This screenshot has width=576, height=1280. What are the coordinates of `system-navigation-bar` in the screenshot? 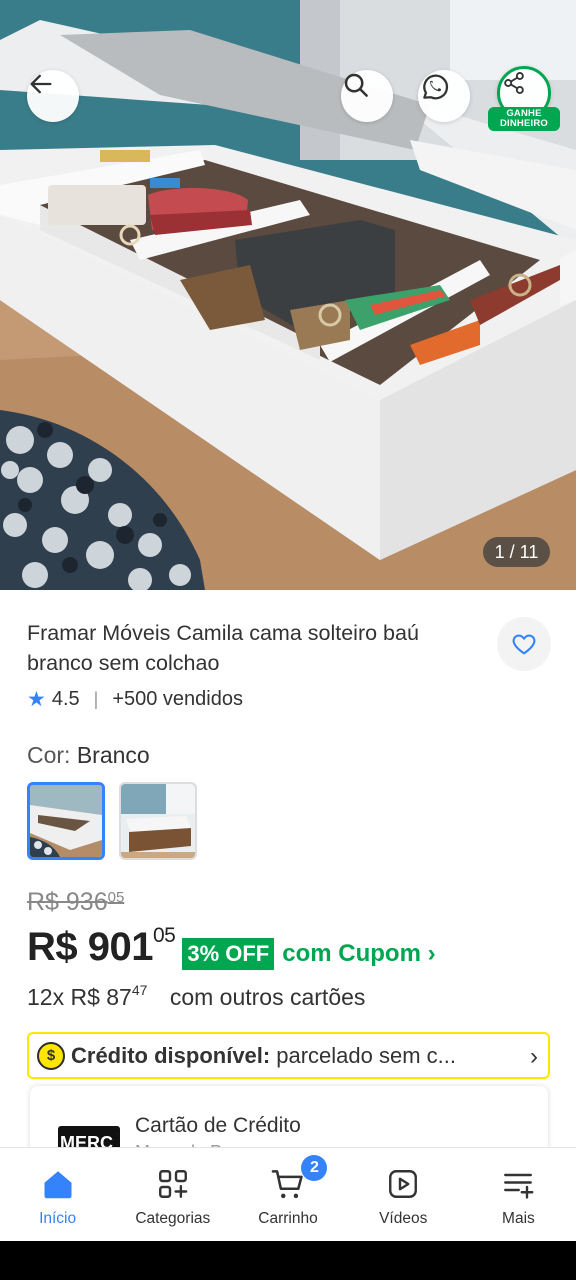 It's located at (288, 1260).